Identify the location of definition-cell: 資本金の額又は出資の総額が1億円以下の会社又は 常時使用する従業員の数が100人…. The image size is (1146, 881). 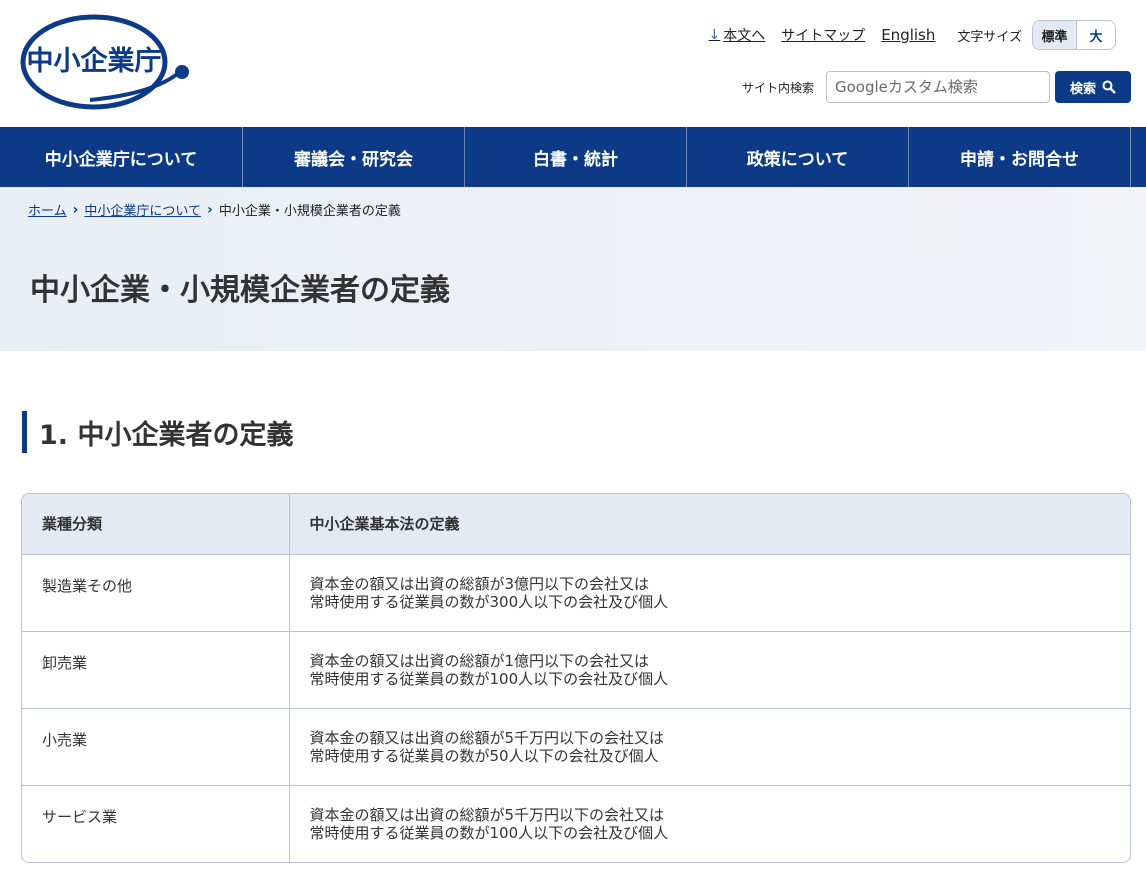
(709, 669).